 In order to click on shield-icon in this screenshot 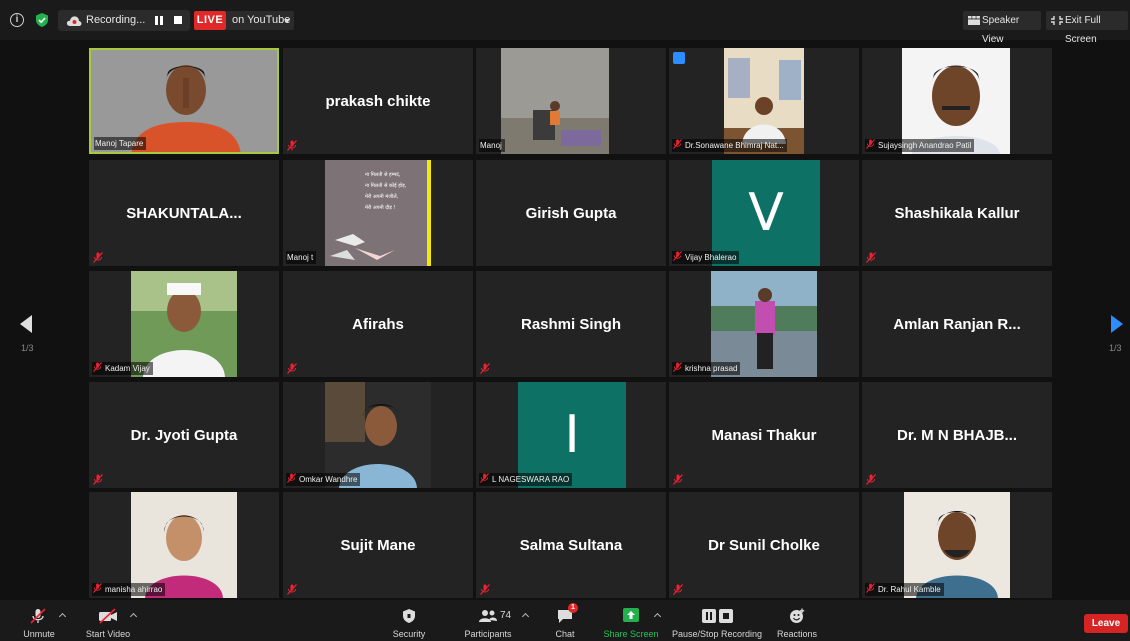, I will do `click(409, 616)`.